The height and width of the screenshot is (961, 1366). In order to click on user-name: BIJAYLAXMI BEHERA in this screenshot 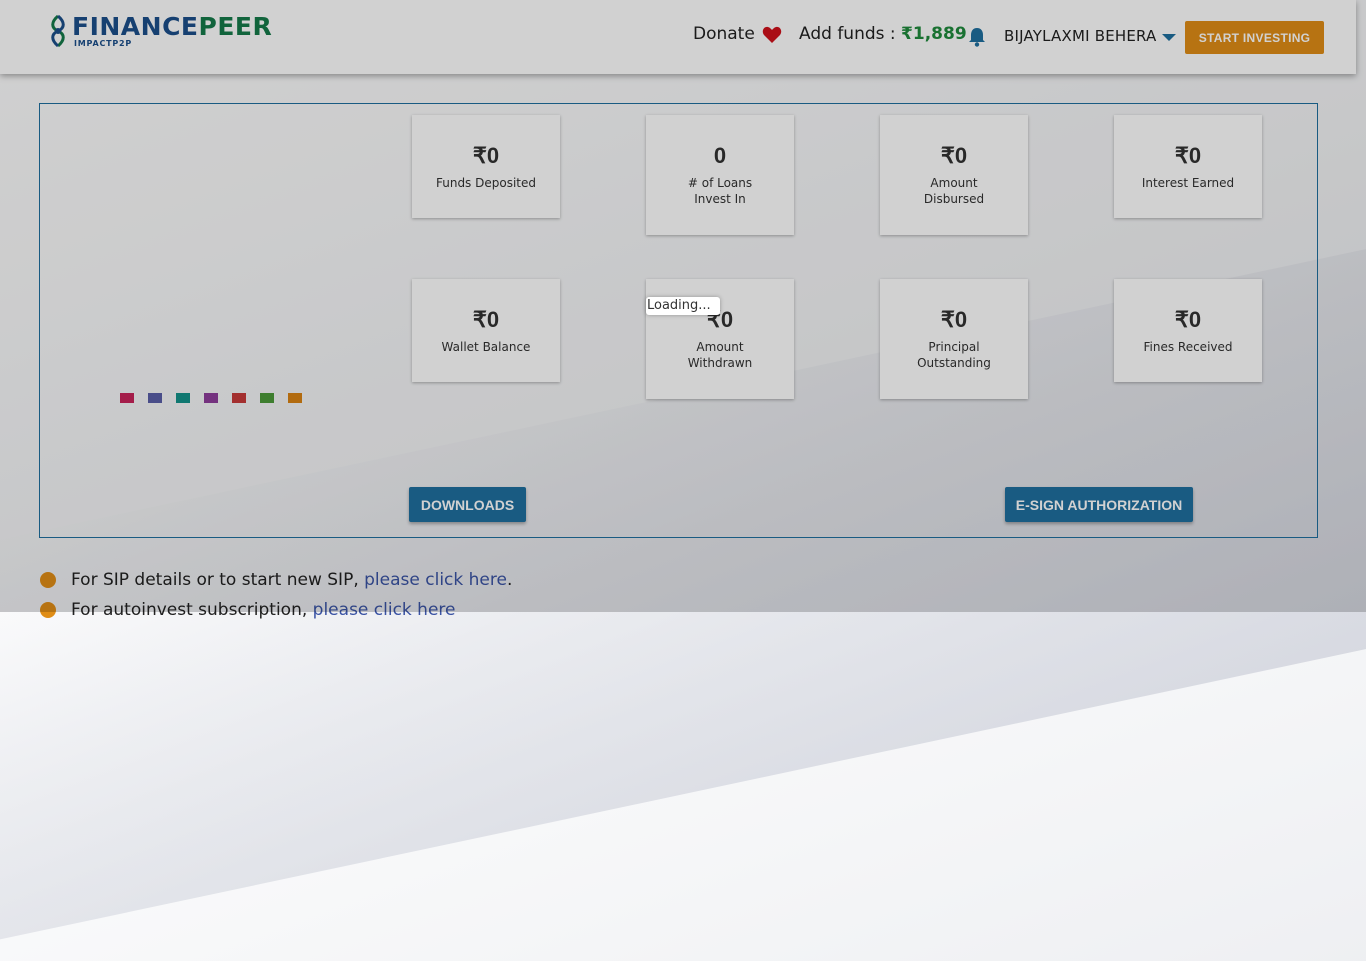, I will do `click(1080, 36)`.